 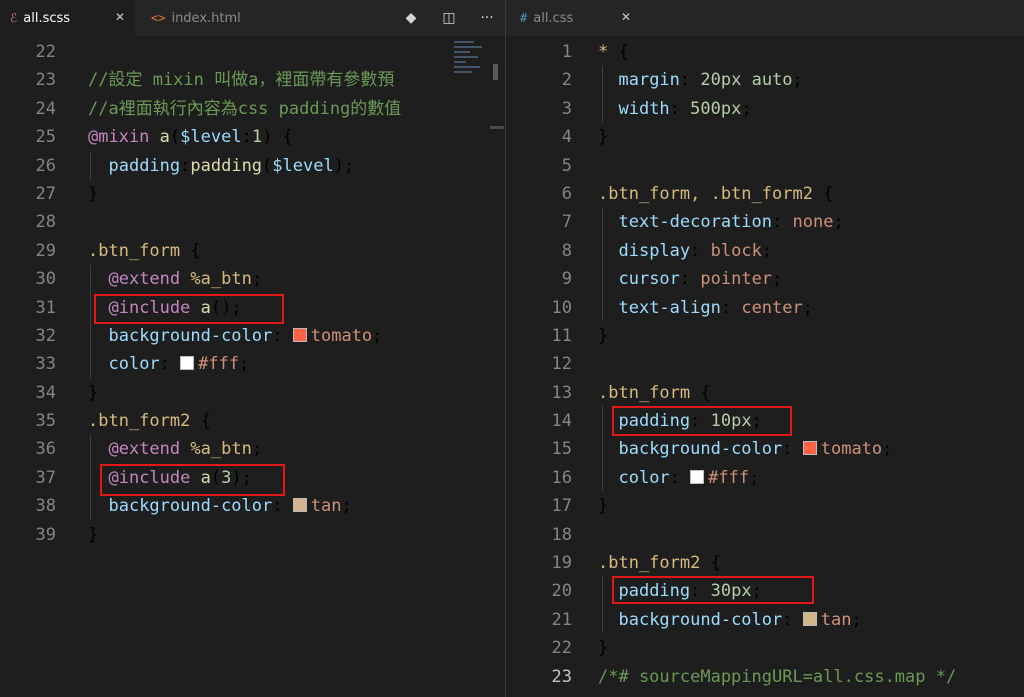 What do you see at coordinates (252, 506) in the screenshot?
I see `code-line: 38 background-color: tan;` at bounding box center [252, 506].